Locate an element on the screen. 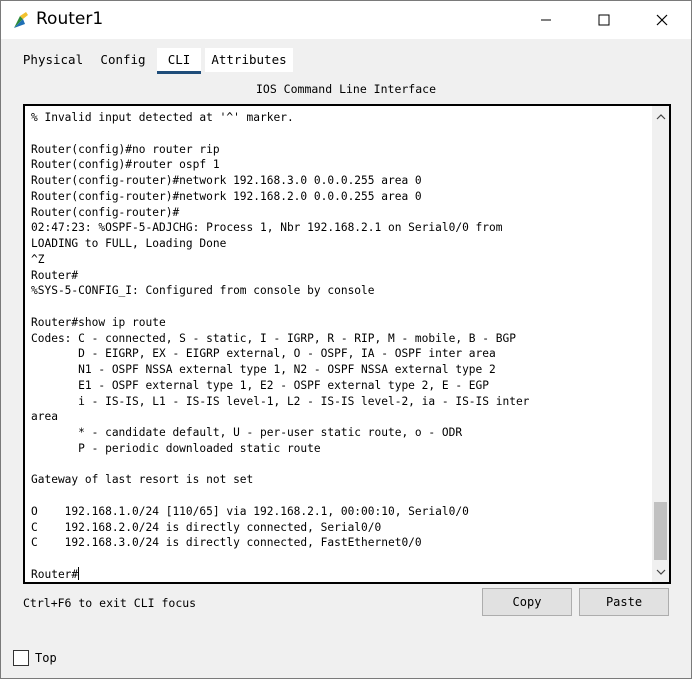 Image resolution: width=692 pixels, height=679 pixels. chevron-down-icon is located at coordinates (660, 572).